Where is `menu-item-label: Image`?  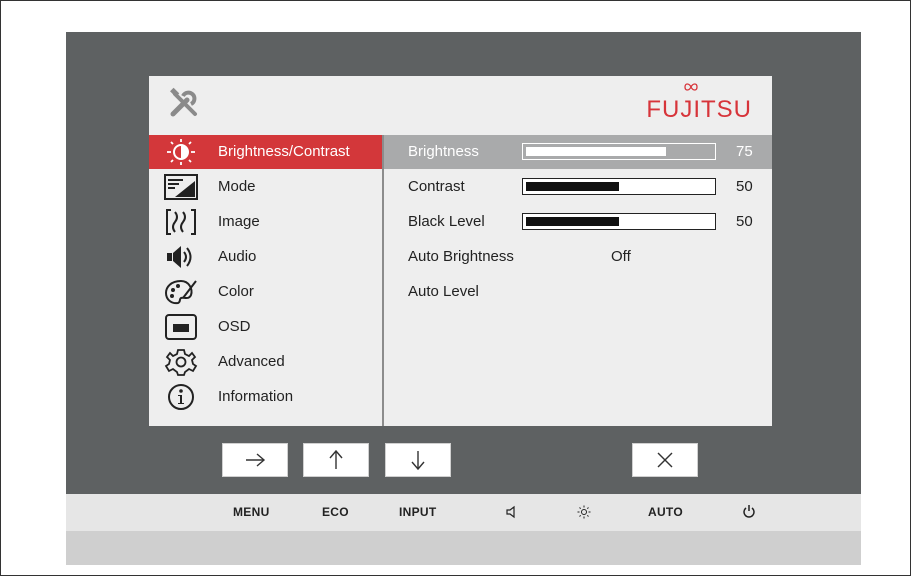
menu-item-label: Image is located at coordinates (239, 221).